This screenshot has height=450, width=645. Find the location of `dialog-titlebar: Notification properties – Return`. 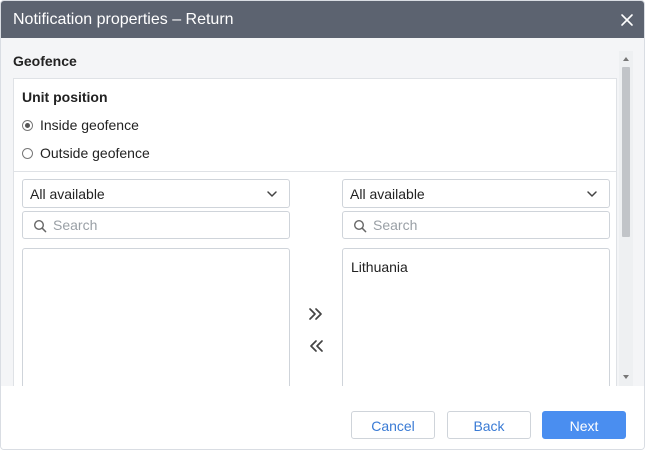

dialog-titlebar: Notification properties – Return is located at coordinates (322, 19).